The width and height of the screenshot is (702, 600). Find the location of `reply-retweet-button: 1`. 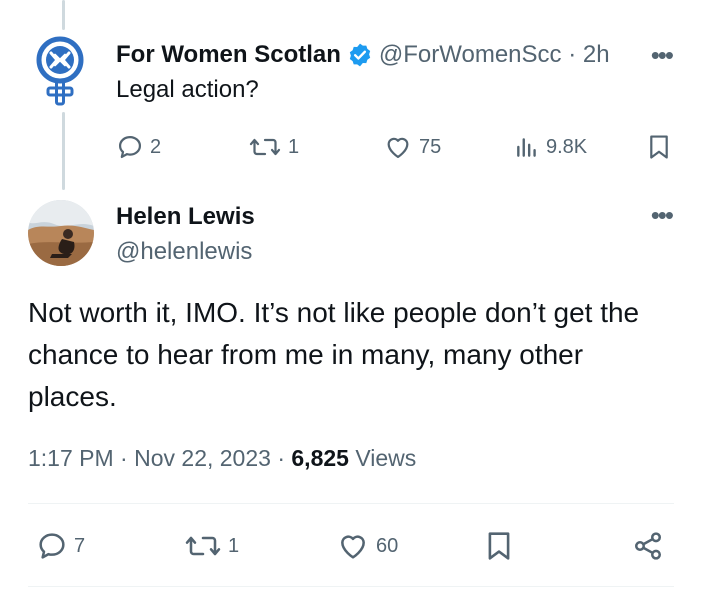

reply-retweet-button: 1 is located at coordinates (211, 546).